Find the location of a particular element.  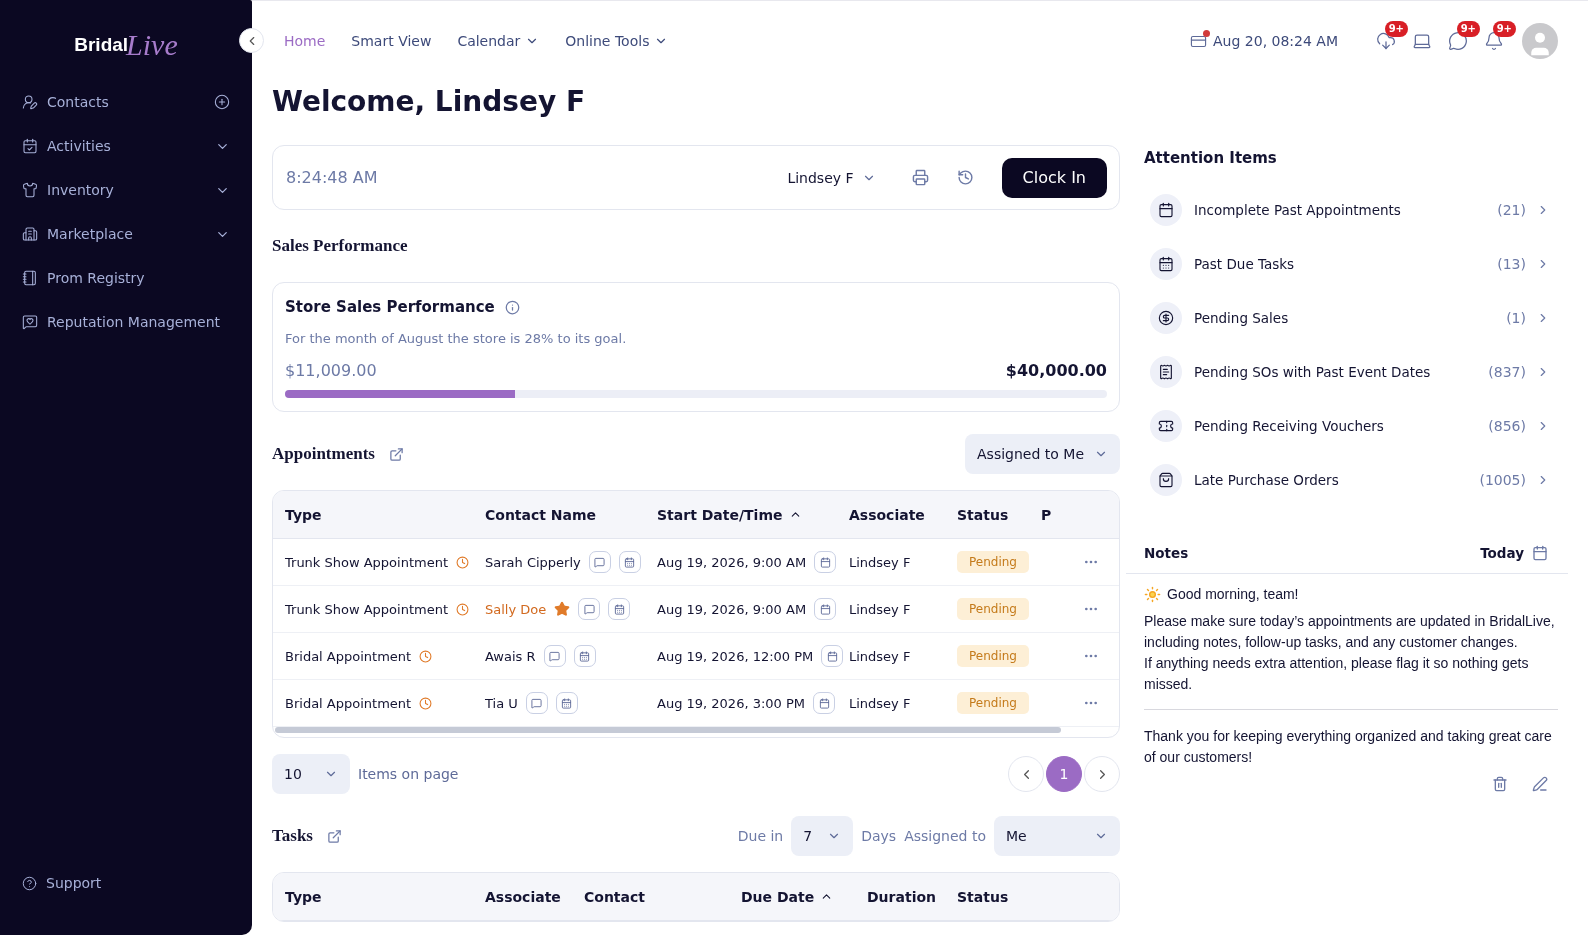

contact-link: Tia U is located at coordinates (501, 703).